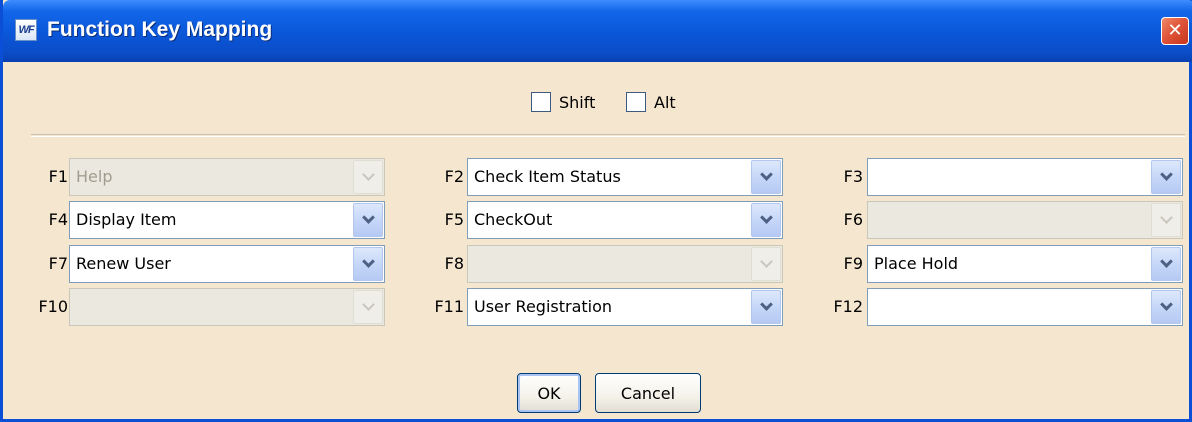 The width and height of the screenshot is (1192, 422). What do you see at coordinates (1025, 307) in the screenshot?
I see `f12-dropdown` at bounding box center [1025, 307].